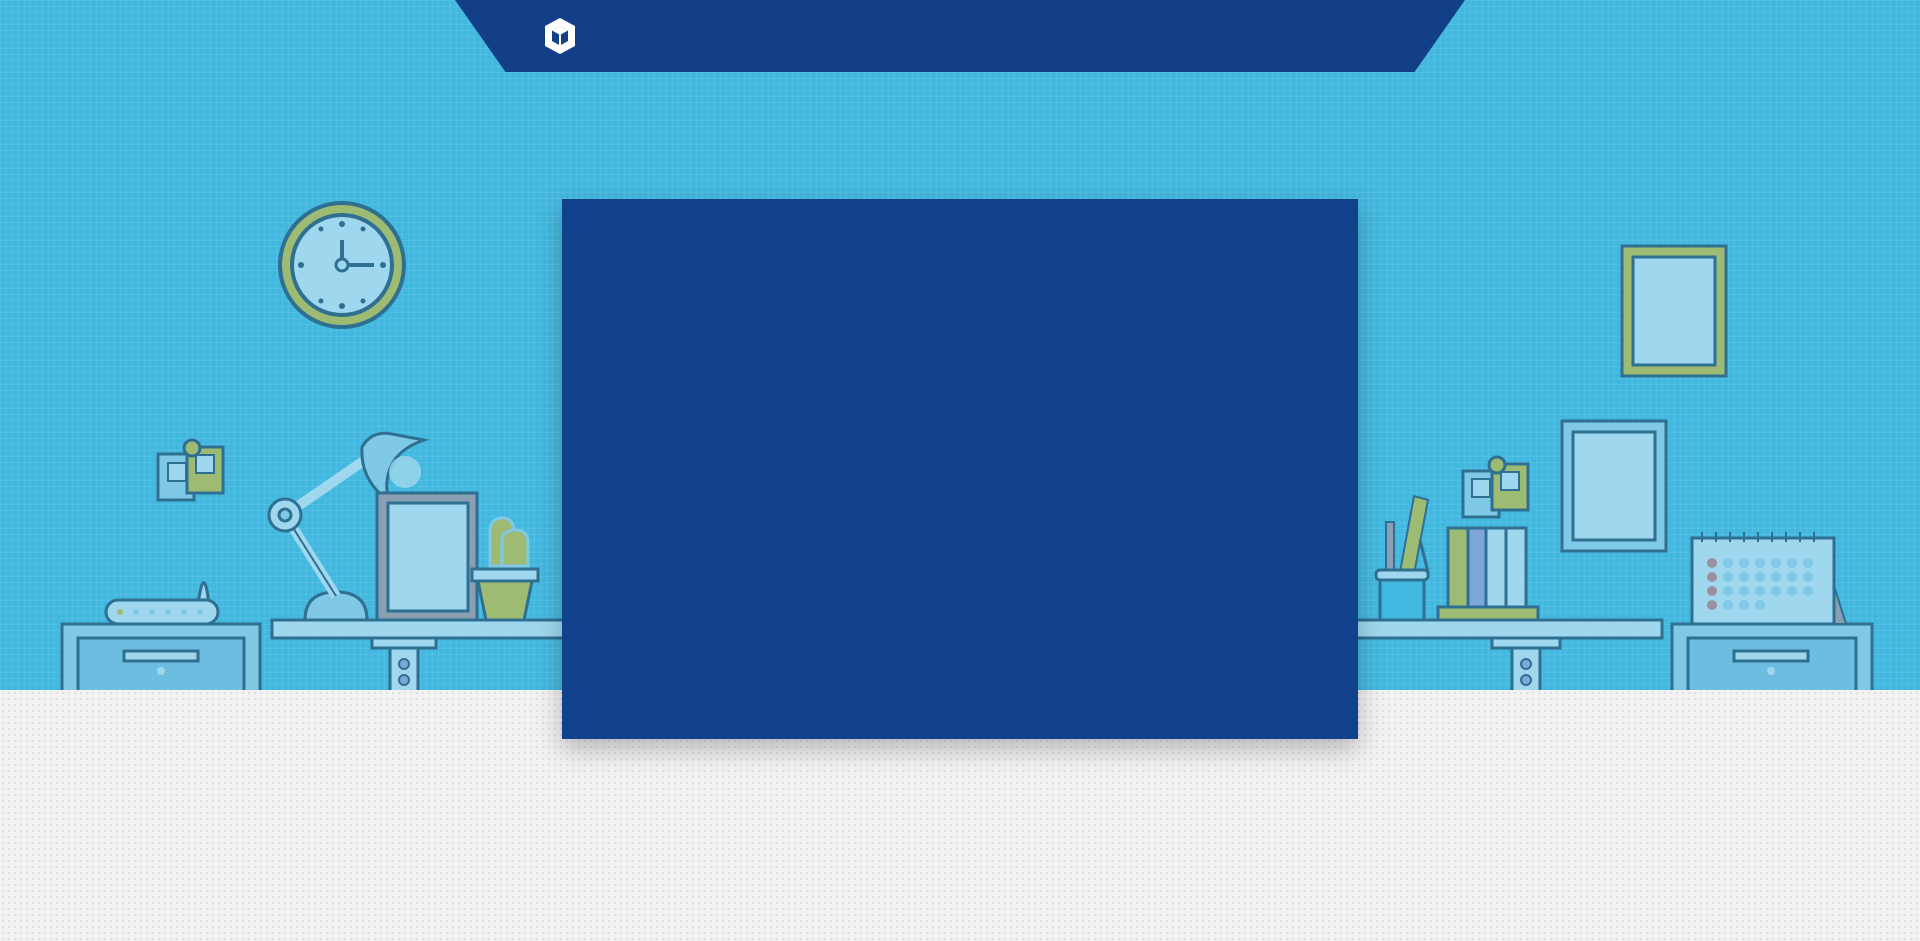 This screenshot has width=1920, height=941. What do you see at coordinates (960, 36) in the screenshot?
I see `top-header-banner` at bounding box center [960, 36].